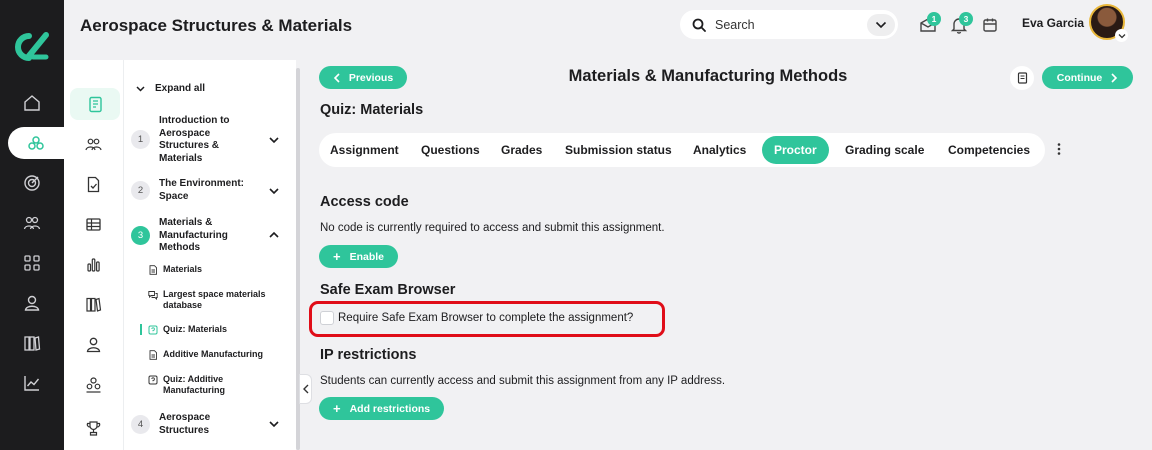 The width and height of the screenshot is (1152, 450). I want to click on outline-item-additive: Additive Manufacturing, so click(215, 354).